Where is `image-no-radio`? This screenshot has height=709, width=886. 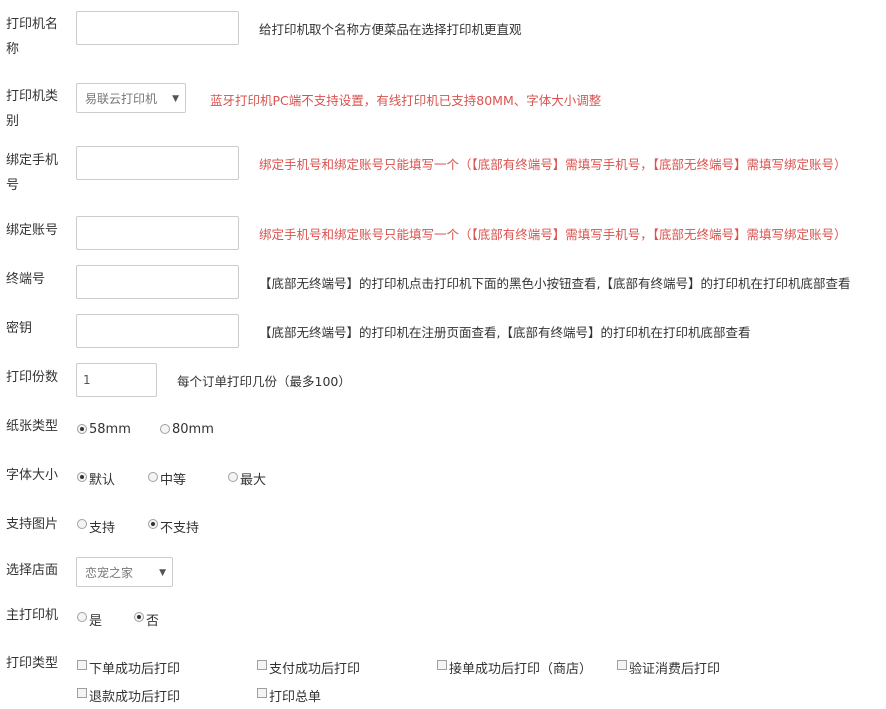 image-no-radio is located at coordinates (153, 524).